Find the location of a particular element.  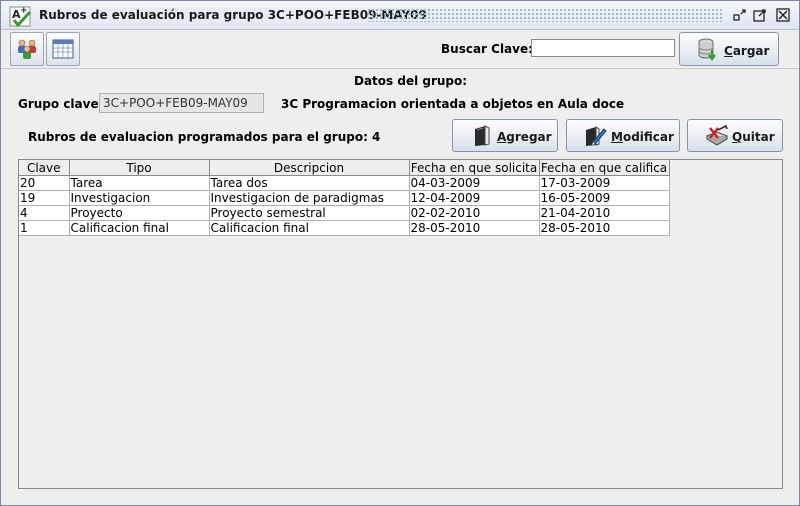

cell-tipo: Calificacion final is located at coordinates (139, 228).